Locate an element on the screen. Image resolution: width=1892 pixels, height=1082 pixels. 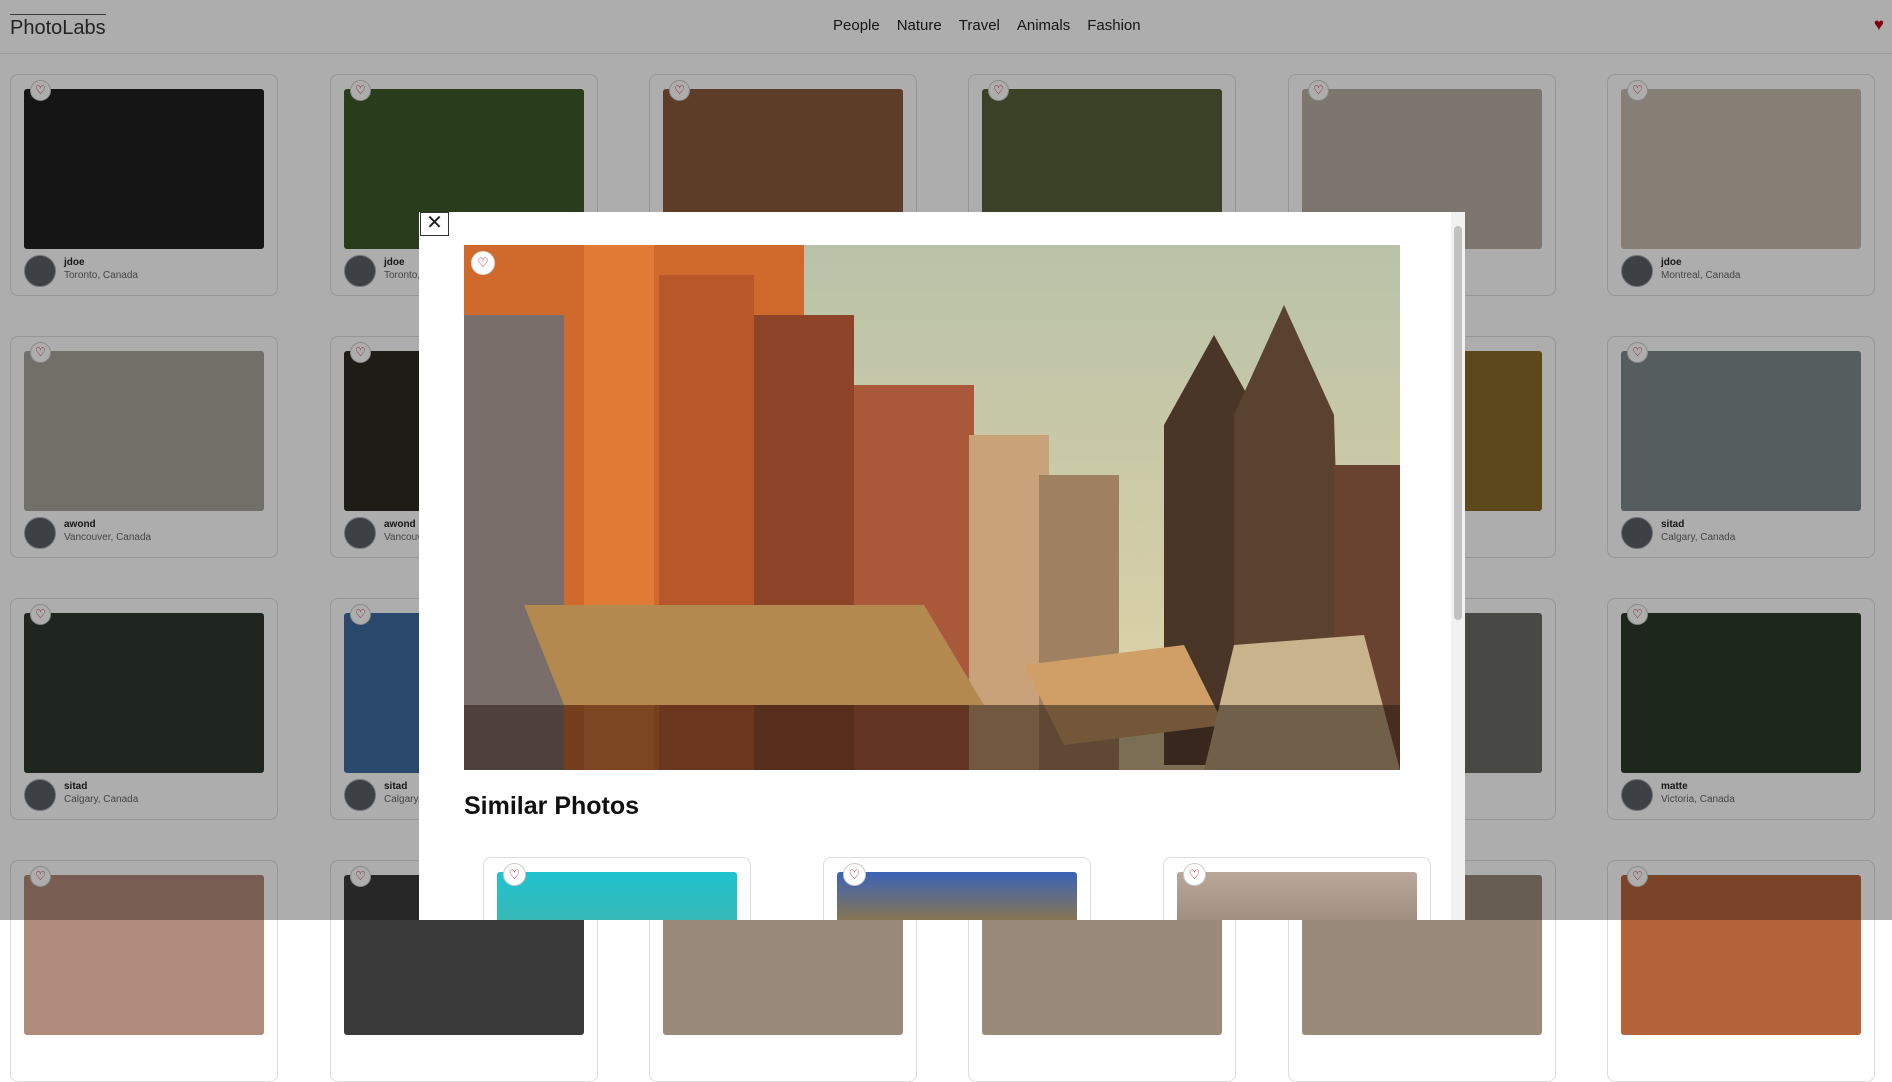
modal-scrollbar is located at coordinates (1458, 566).